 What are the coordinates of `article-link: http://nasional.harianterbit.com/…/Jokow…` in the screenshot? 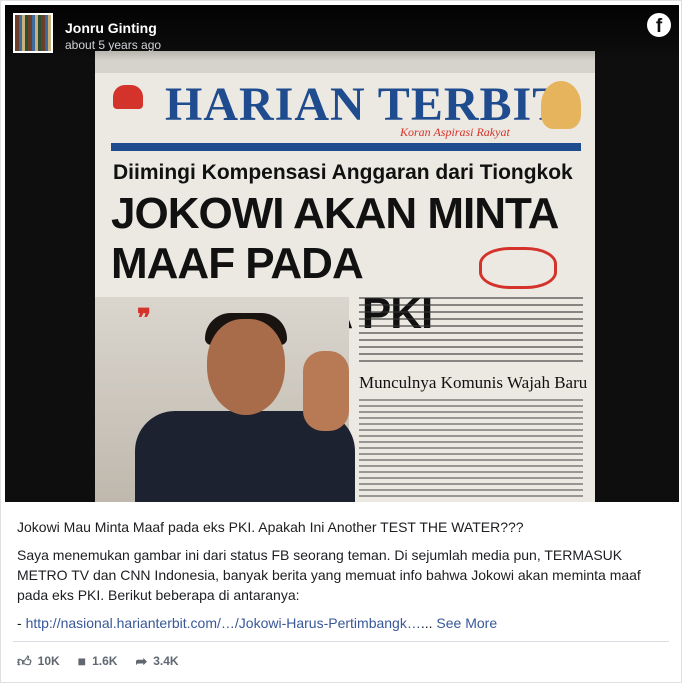 It's located at (223, 623).